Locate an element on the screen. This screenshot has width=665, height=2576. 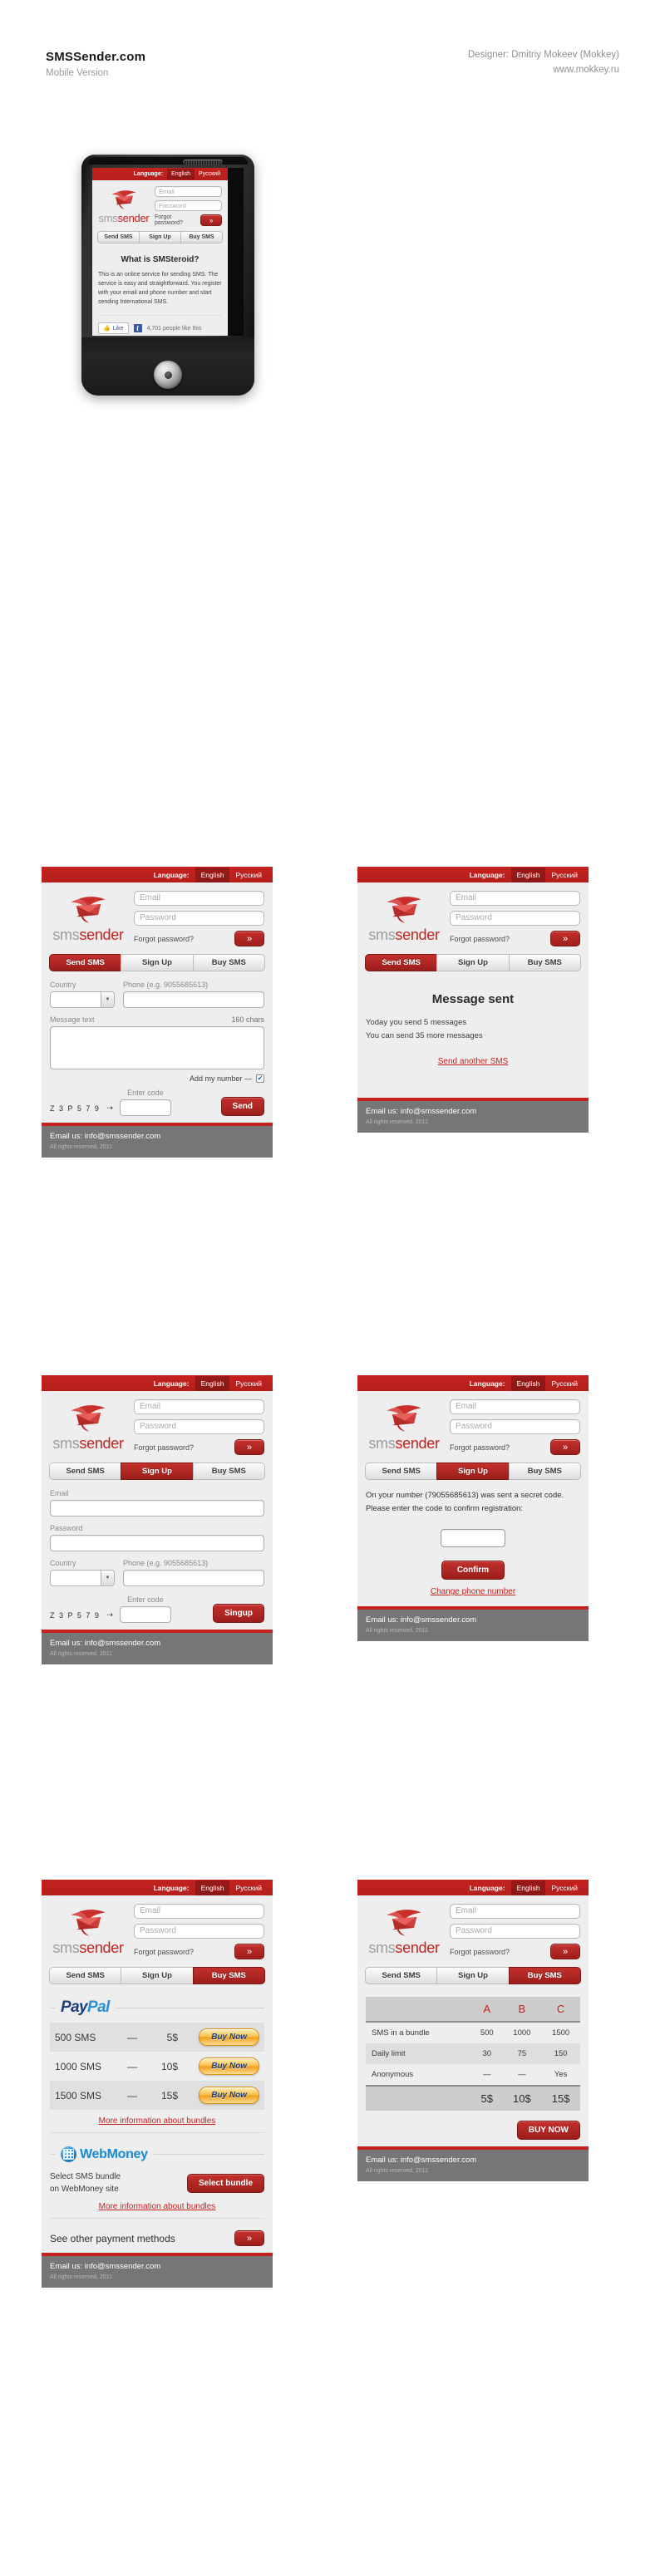
buy-now-button: BUY NOW is located at coordinates (548, 2130).